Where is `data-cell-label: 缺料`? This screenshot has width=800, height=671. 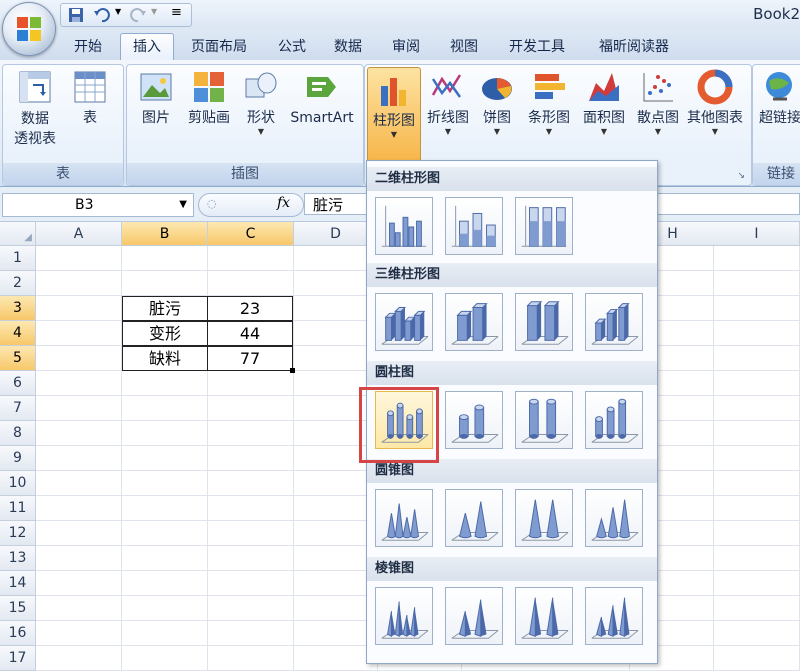
data-cell-label: 缺料 is located at coordinates (165, 358).